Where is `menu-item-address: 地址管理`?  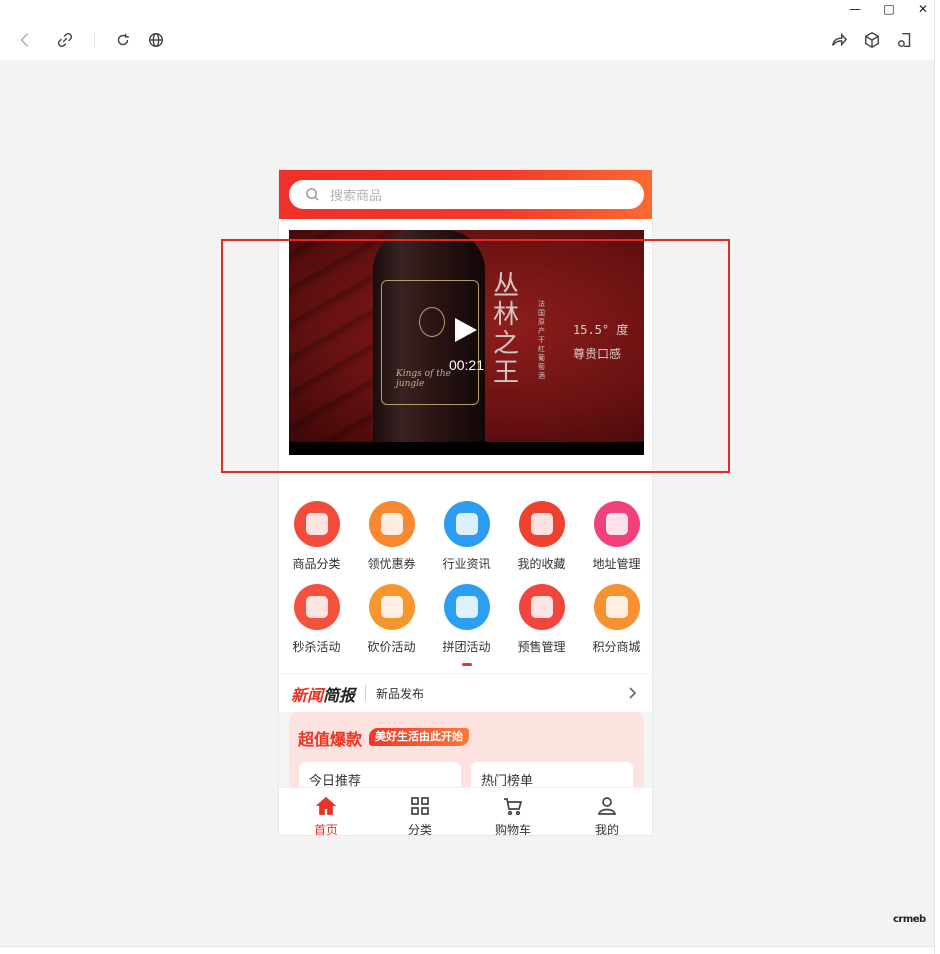 menu-item-address: 地址管理 is located at coordinates (615, 536).